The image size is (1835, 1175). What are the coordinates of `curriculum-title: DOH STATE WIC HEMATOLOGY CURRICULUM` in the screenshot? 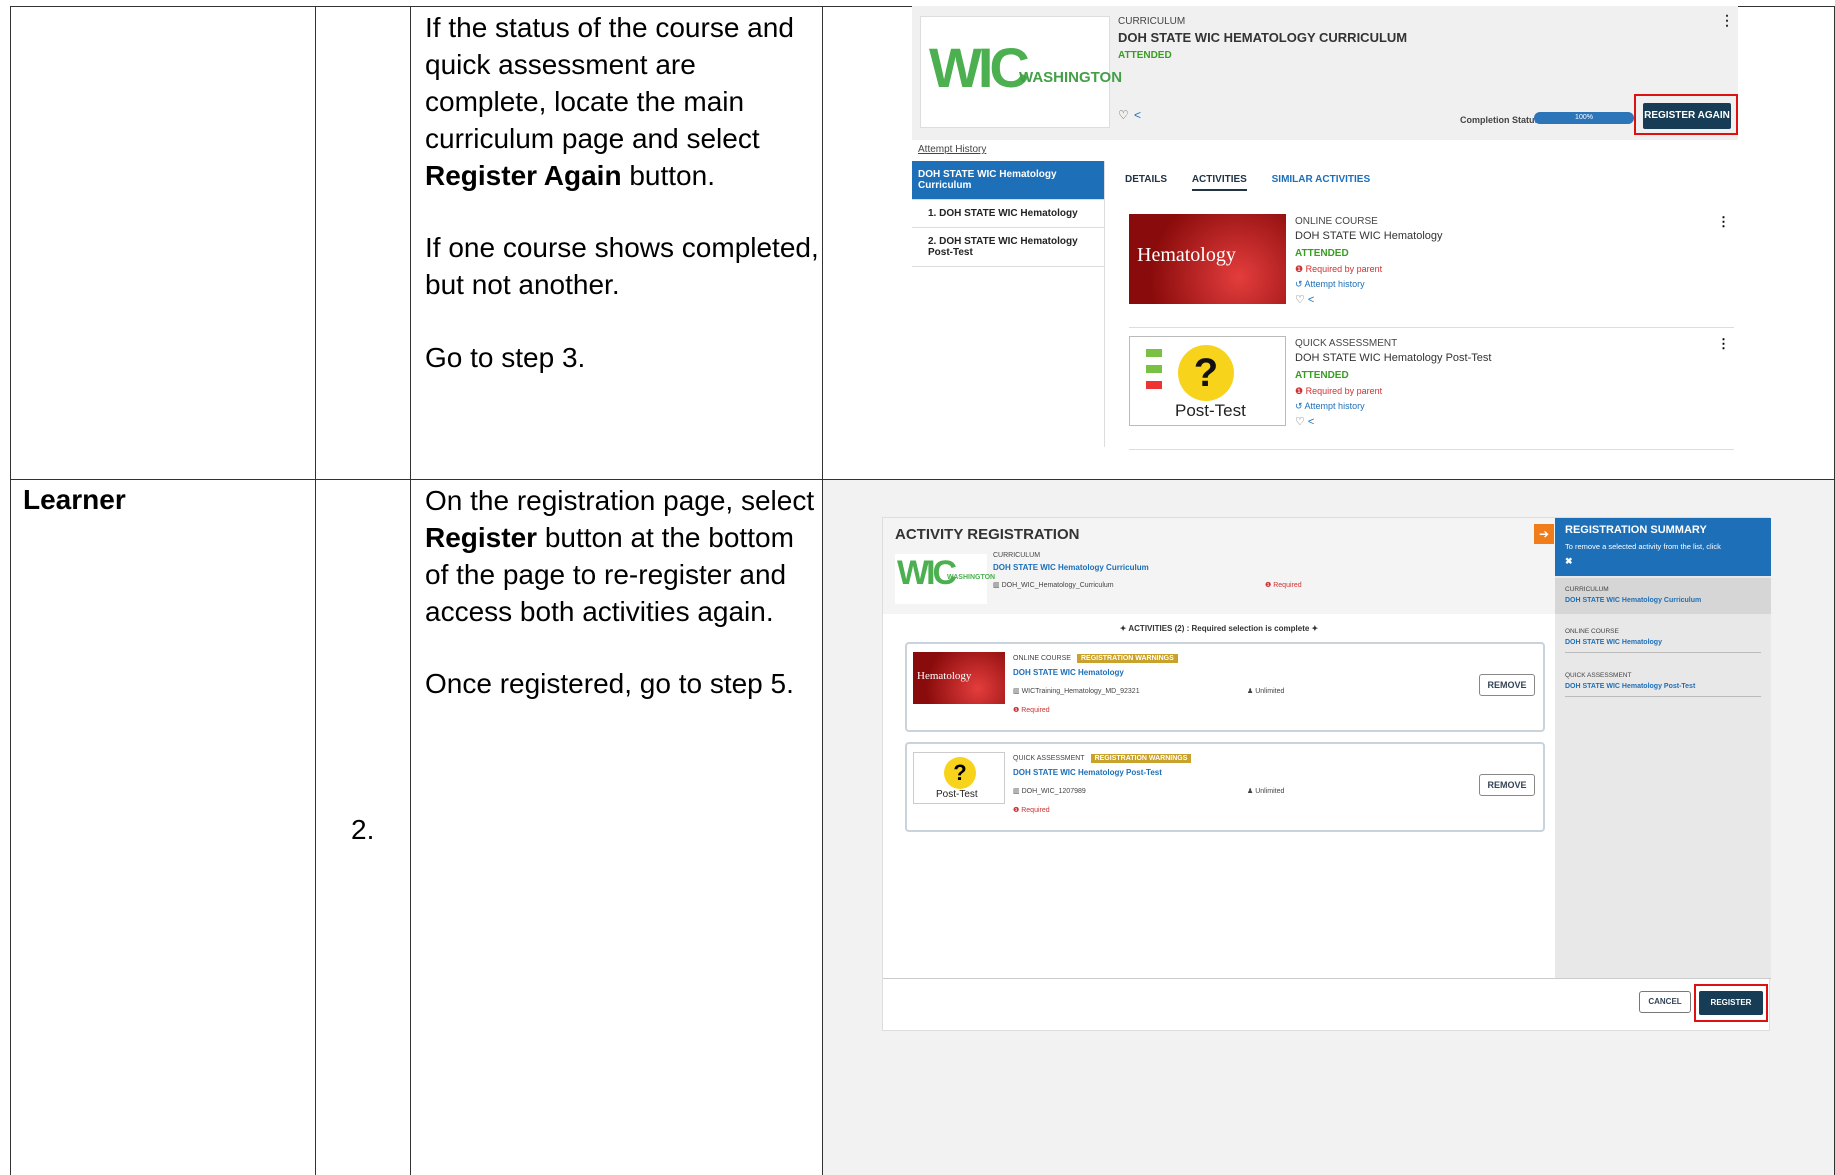 It's located at (1263, 37).